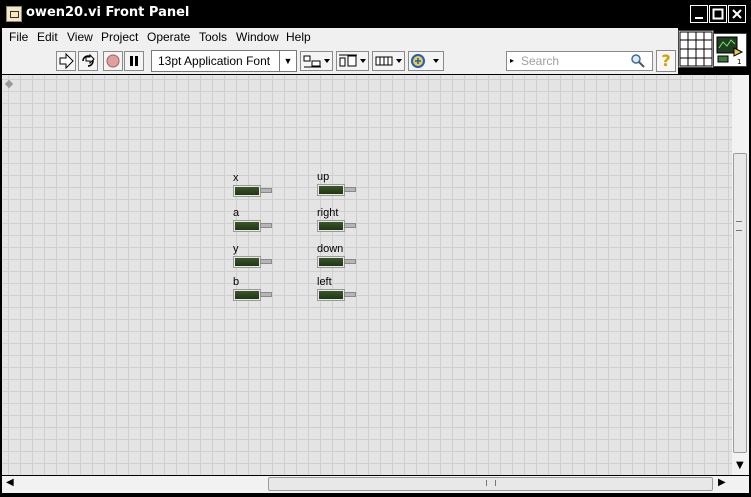 The width and height of the screenshot is (751, 497). What do you see at coordinates (328, 213) in the screenshot?
I see `indicator-label: right` at bounding box center [328, 213].